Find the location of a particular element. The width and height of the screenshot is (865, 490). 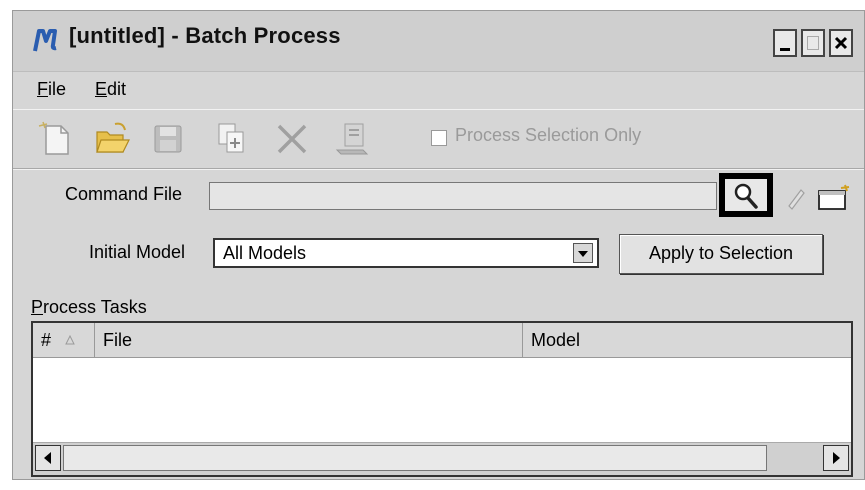

menu-edit: Edit is located at coordinates (110, 89).